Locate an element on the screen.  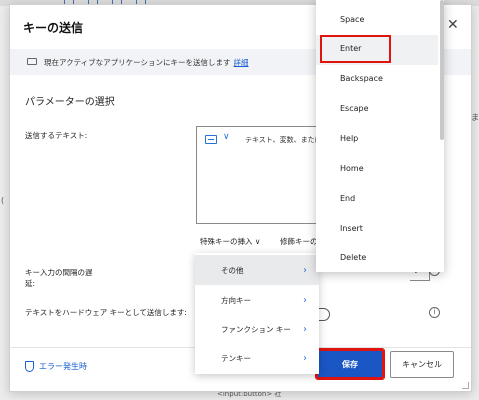
dialog-title: キーの送信 is located at coordinates (53, 28).